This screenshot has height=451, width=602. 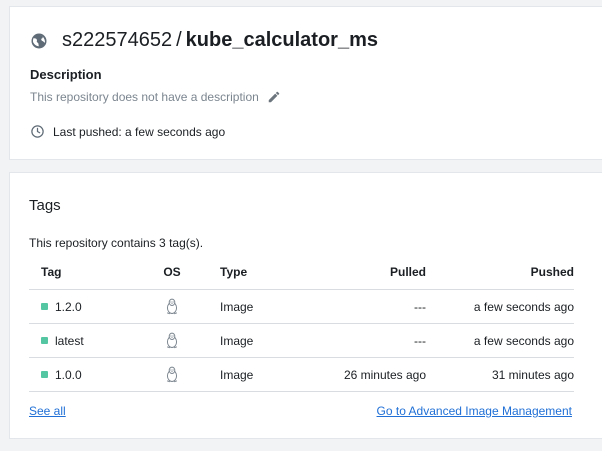 What do you see at coordinates (274, 97) in the screenshot?
I see `pencil-icon` at bounding box center [274, 97].